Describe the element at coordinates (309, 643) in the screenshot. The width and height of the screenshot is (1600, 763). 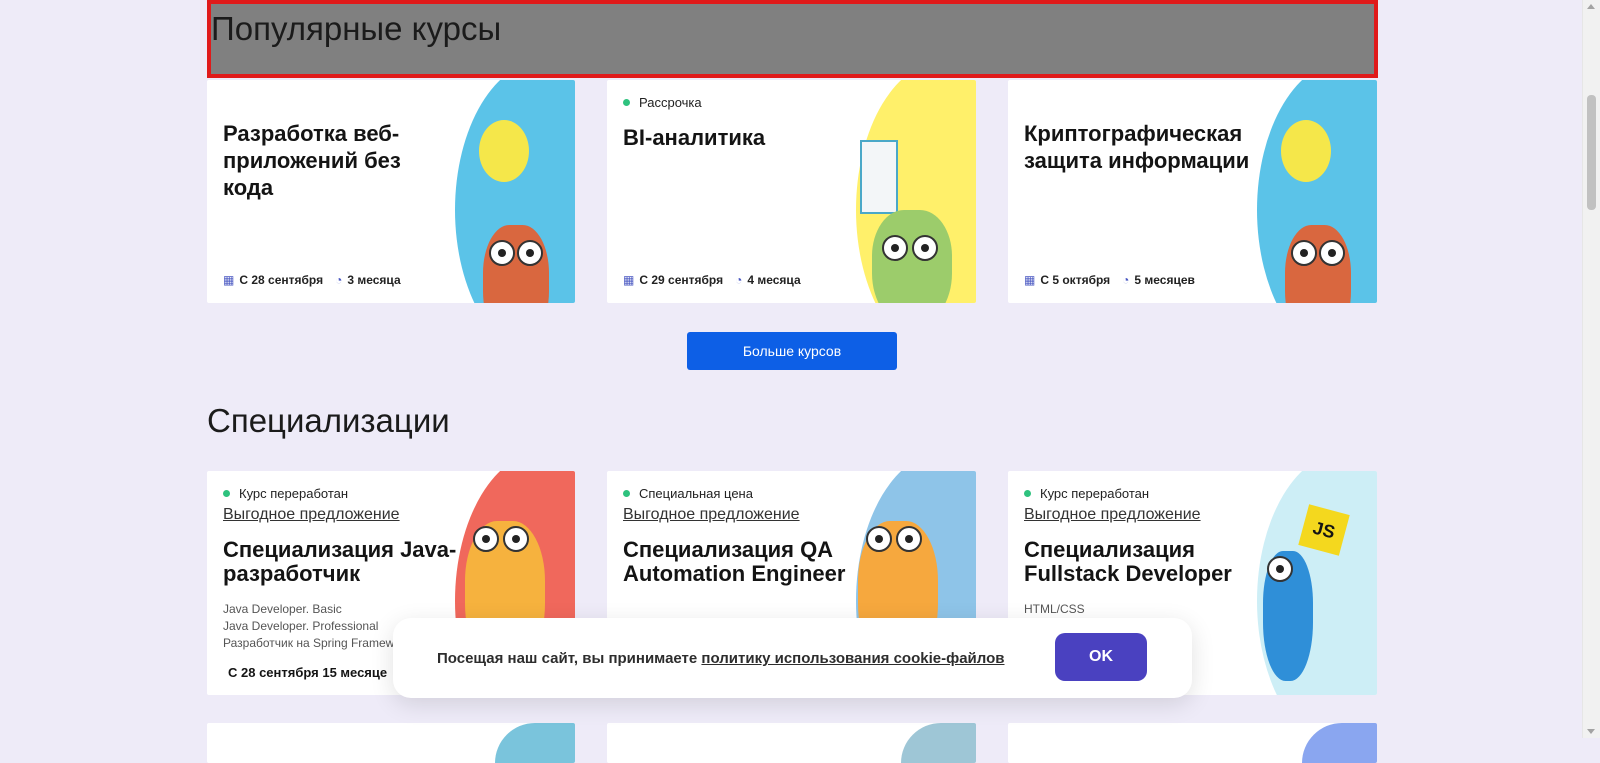
I see `spec-course-item: Разработчик на Spring Framew` at that location.